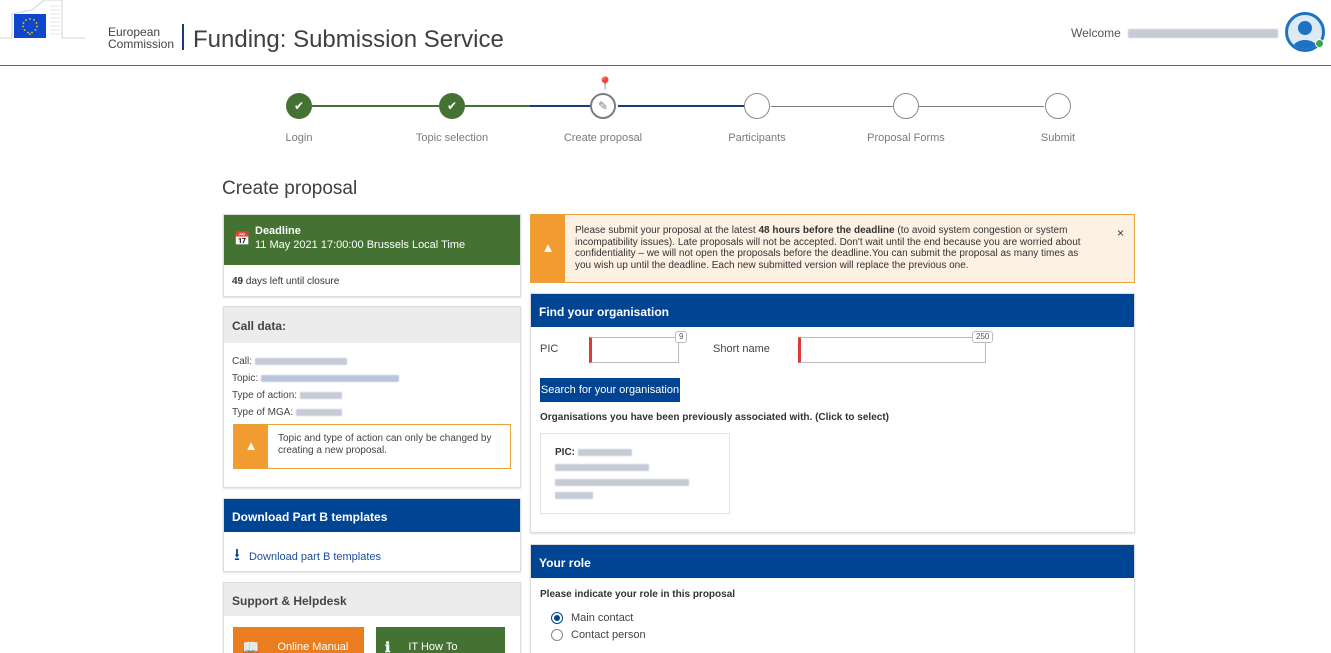 This screenshot has width=1331, height=653. What do you see at coordinates (557, 618) in the screenshot?
I see `radio-selected` at bounding box center [557, 618].